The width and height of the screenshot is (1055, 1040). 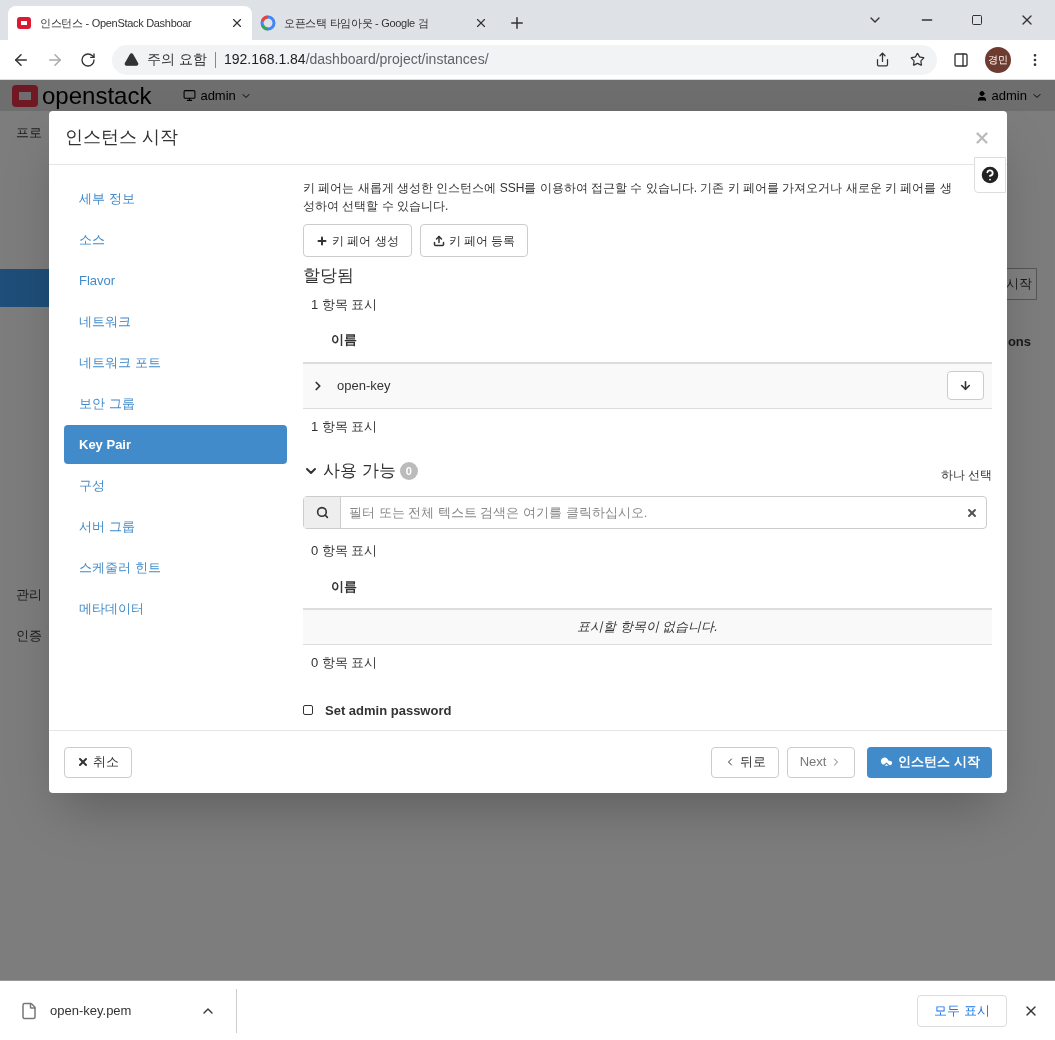 What do you see at coordinates (175, 485) in the screenshot?
I see `wizard-step: 구성` at bounding box center [175, 485].